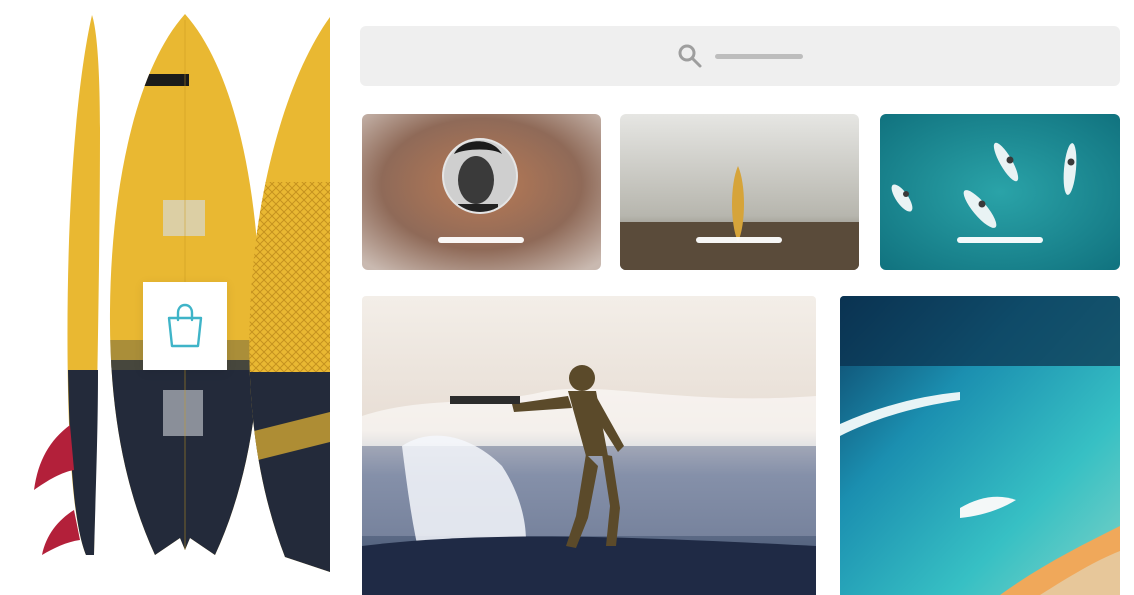 The width and height of the screenshot is (1134, 595). I want to click on gallery-tile-profile, so click(481, 192).